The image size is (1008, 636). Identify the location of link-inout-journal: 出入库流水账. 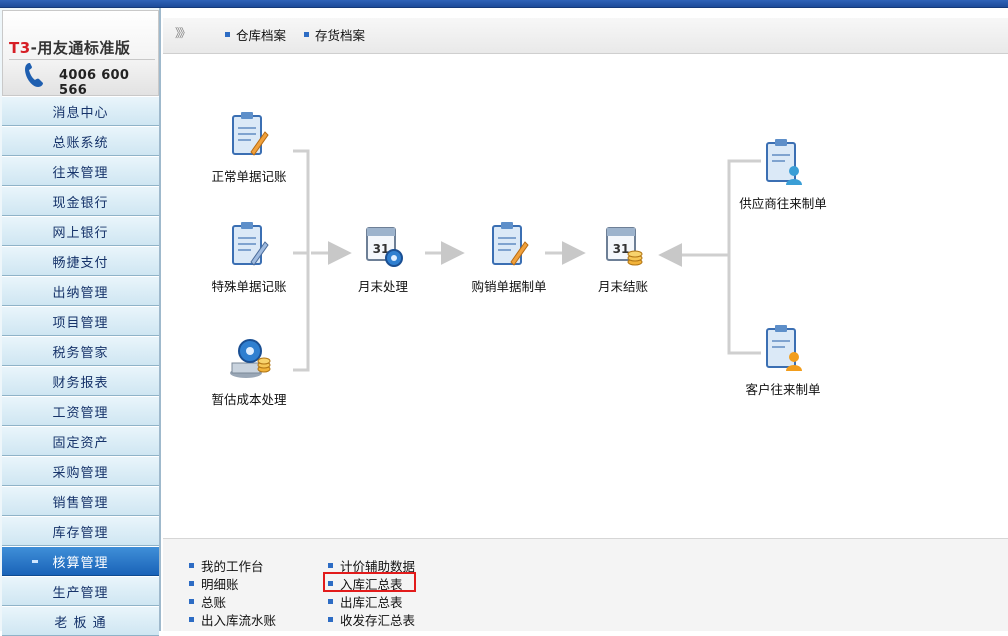
(232, 619).